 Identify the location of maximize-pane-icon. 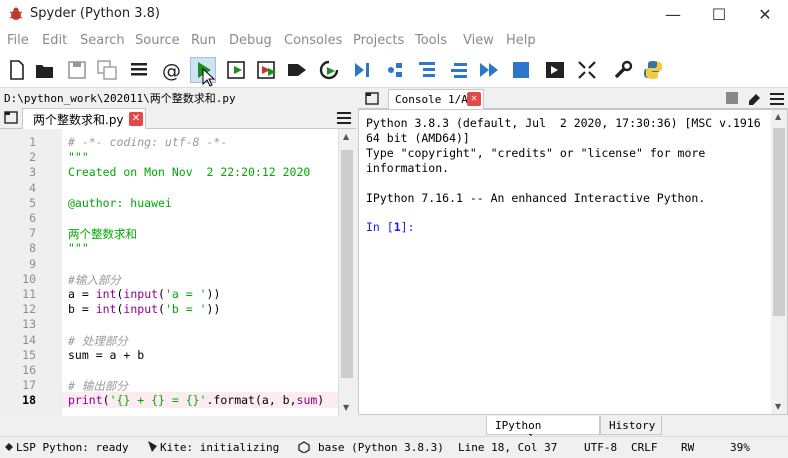
(555, 70).